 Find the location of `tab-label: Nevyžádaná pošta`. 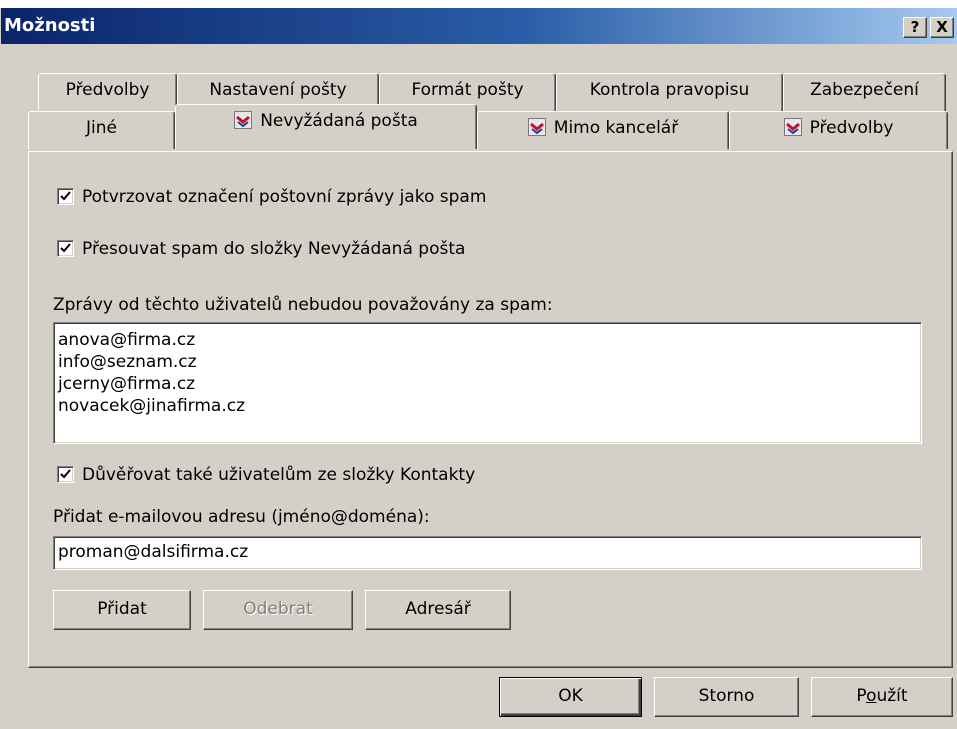

tab-label: Nevyžádaná pošta is located at coordinates (339, 121).